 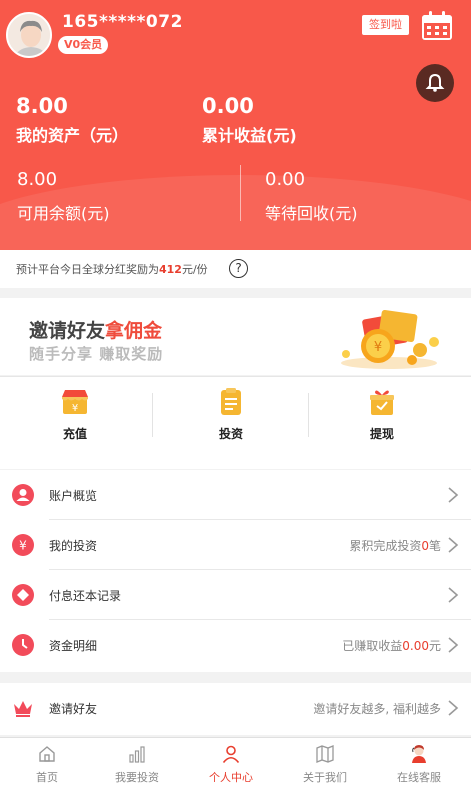 I want to click on clipboard-icon, so click(x=231, y=401).